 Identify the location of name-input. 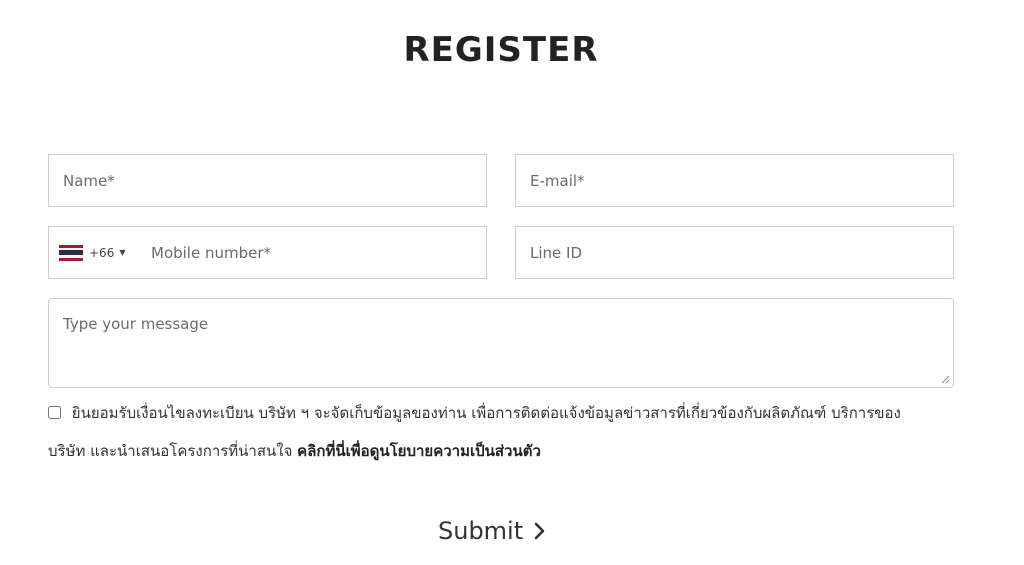
(266, 180).